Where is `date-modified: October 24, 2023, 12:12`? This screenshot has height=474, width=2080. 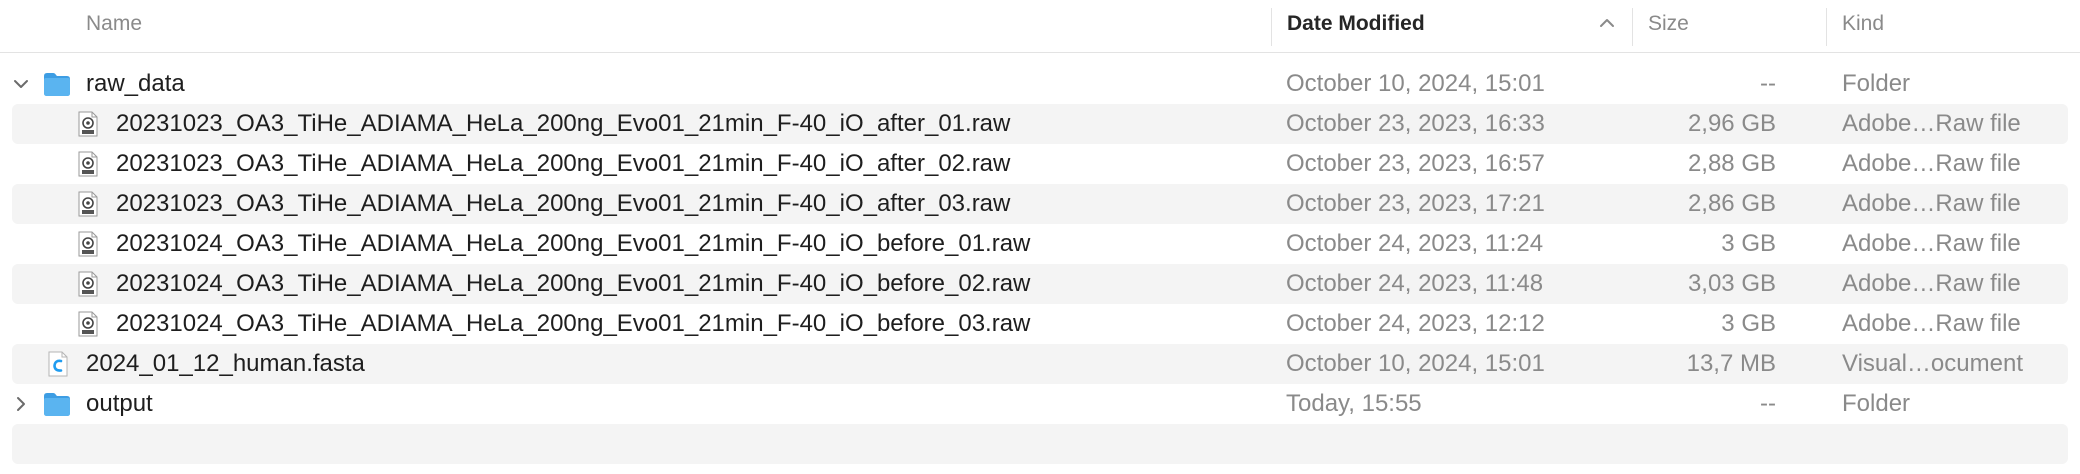
date-modified: October 24, 2023, 12:12 is located at coordinates (1415, 323).